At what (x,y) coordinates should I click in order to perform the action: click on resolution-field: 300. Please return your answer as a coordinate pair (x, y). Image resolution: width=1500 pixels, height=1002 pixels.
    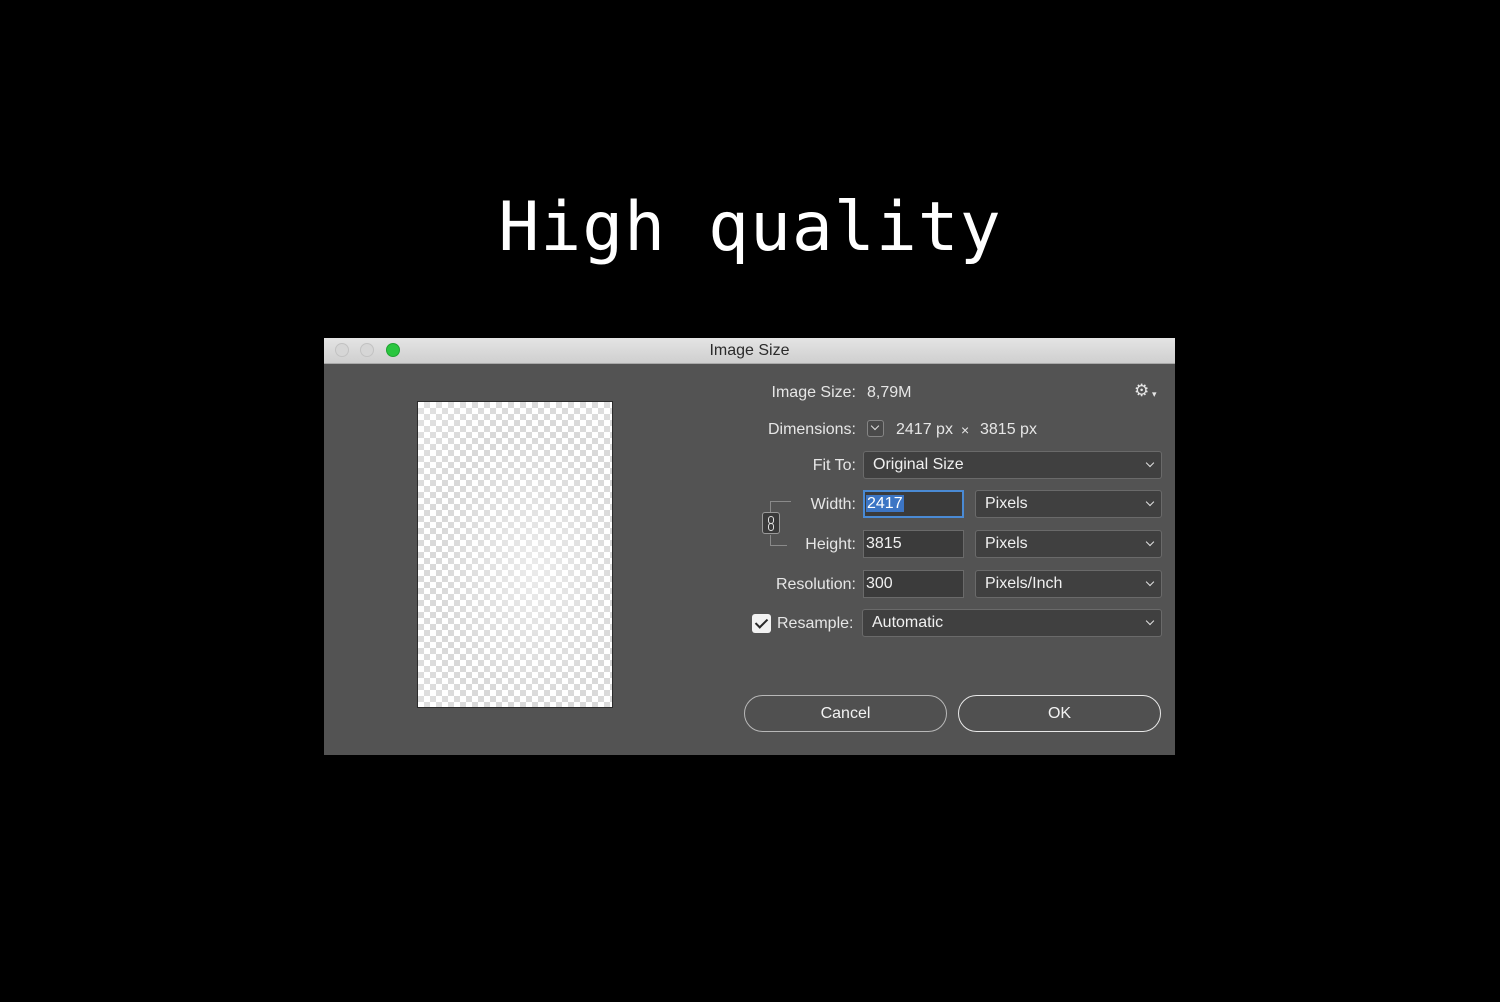
    Looking at the image, I should click on (913, 584).